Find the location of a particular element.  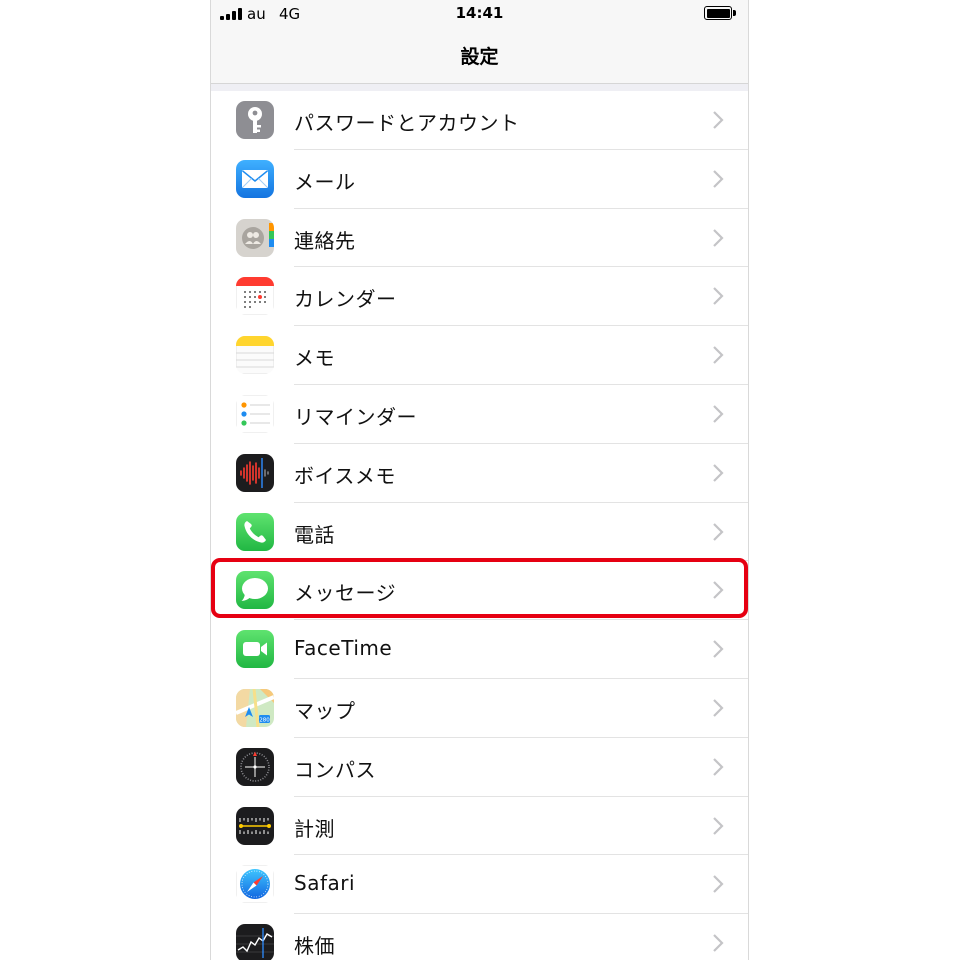

calendar-icon is located at coordinates (255, 296).